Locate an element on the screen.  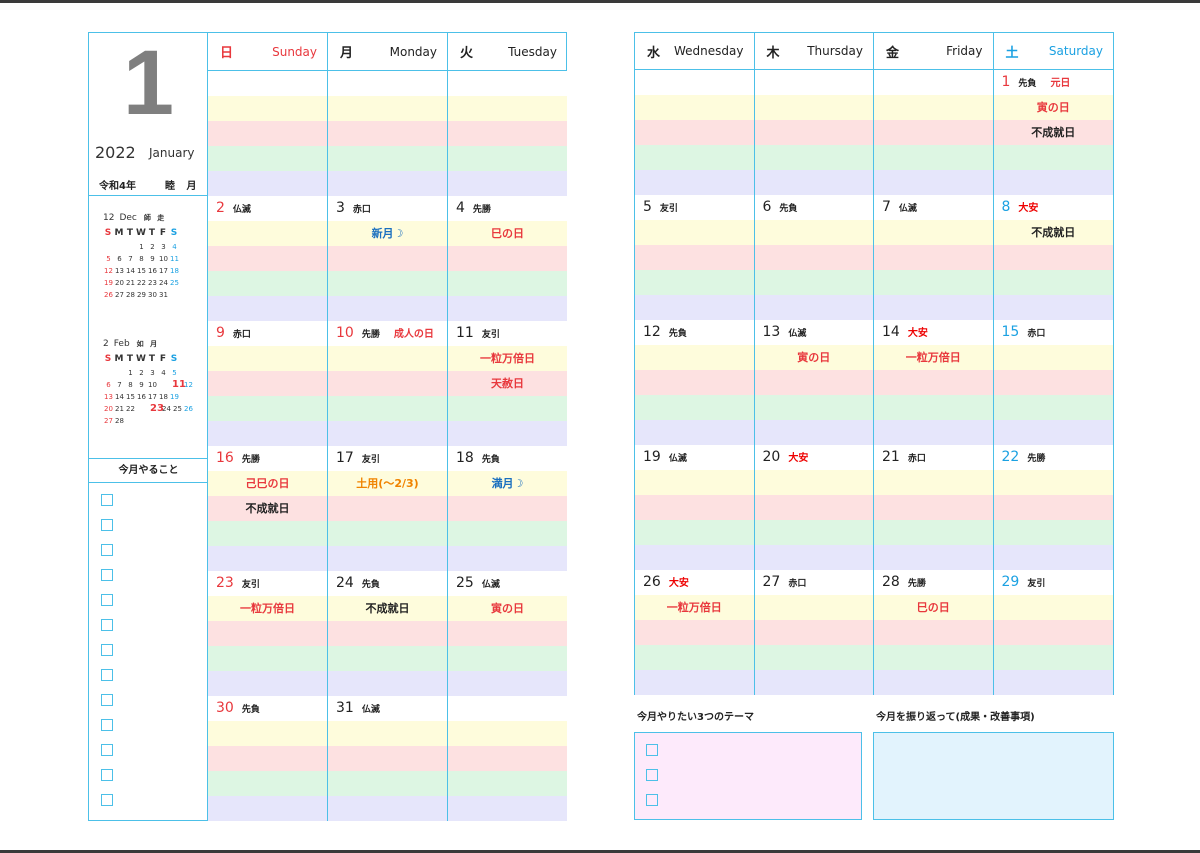
mini-week-row: 20 21 22 2324 25 26 is located at coordinates (148, 409).